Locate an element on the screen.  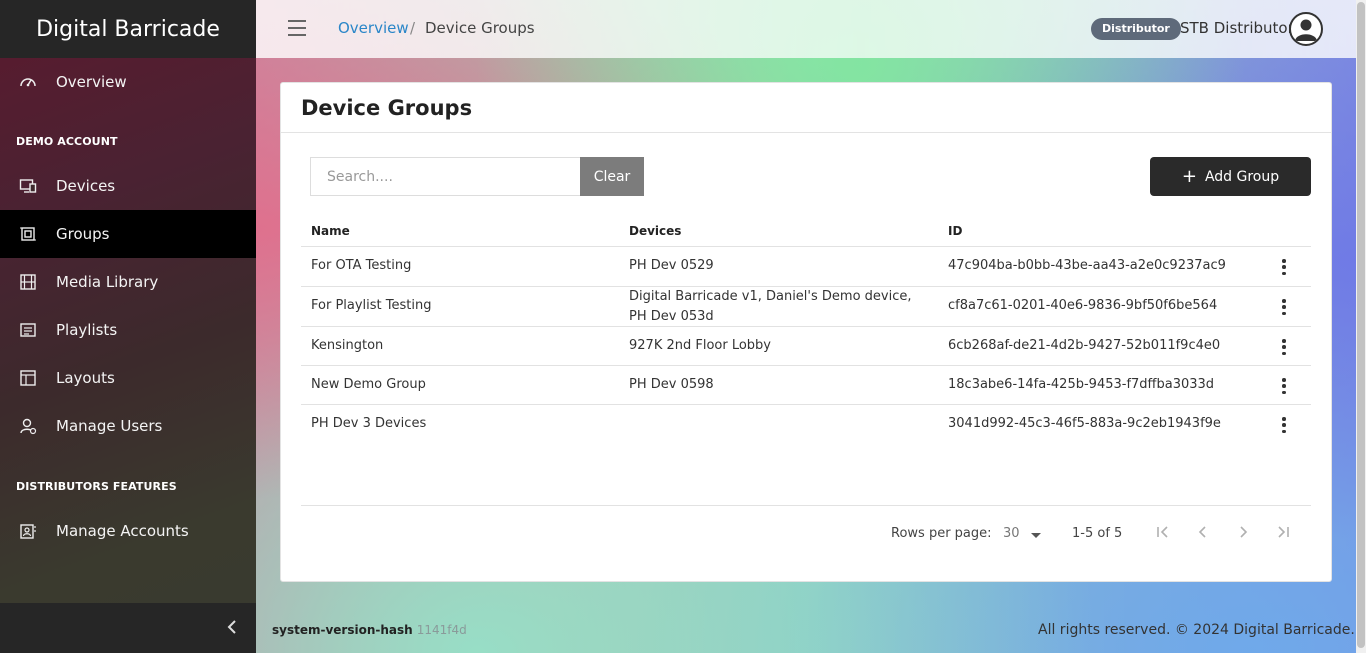
chevron-left-icon is located at coordinates (232, 629).